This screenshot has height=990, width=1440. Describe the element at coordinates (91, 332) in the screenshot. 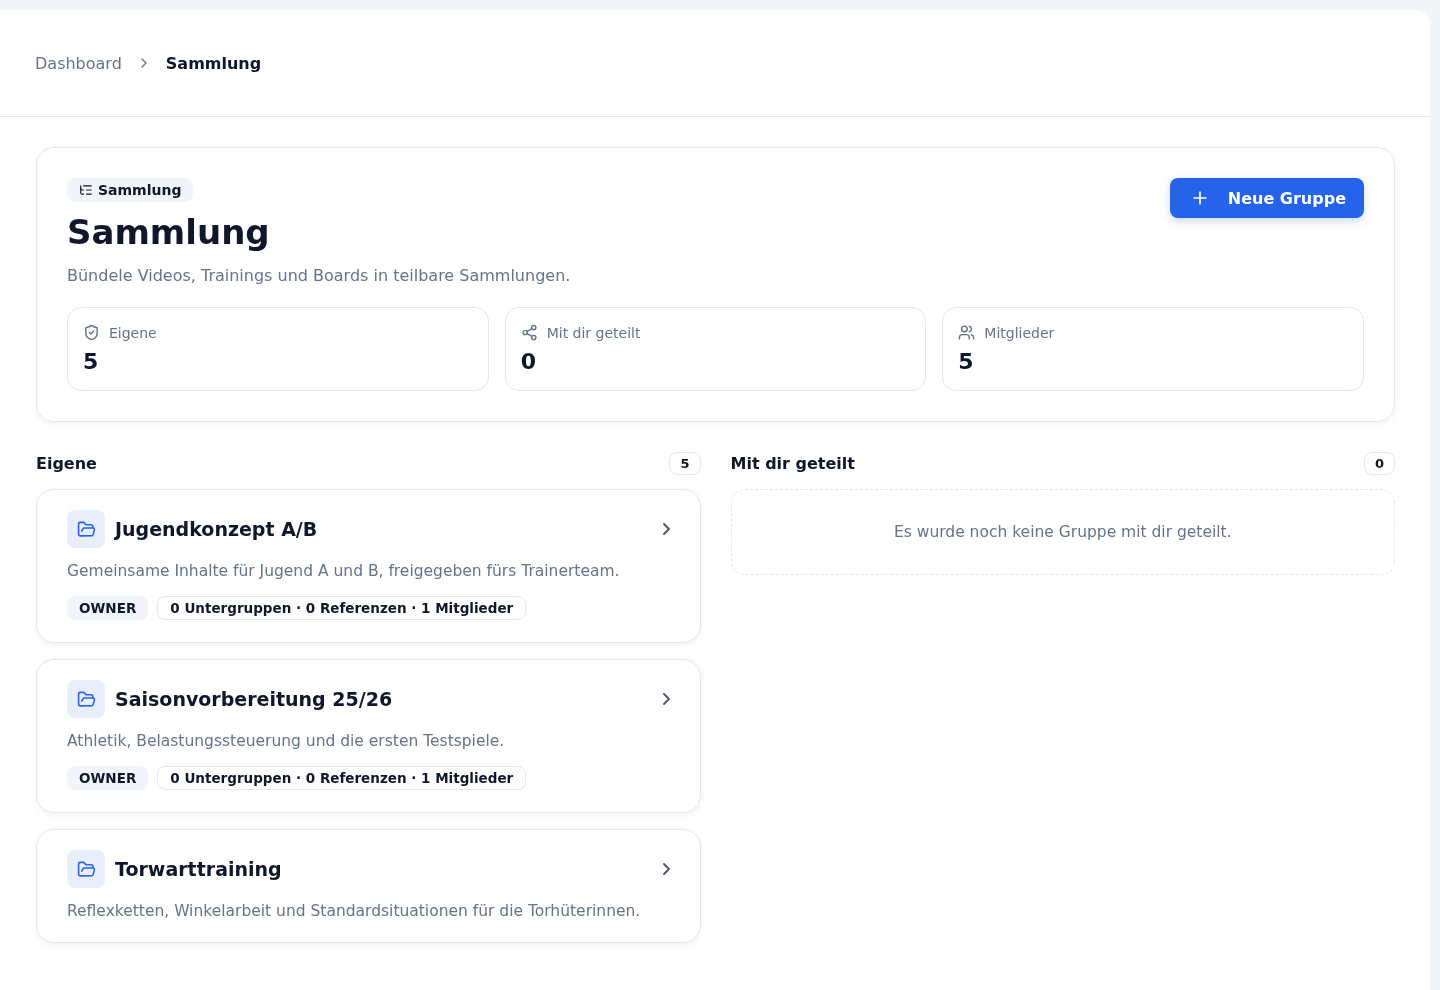

I see `shield-icon` at that location.